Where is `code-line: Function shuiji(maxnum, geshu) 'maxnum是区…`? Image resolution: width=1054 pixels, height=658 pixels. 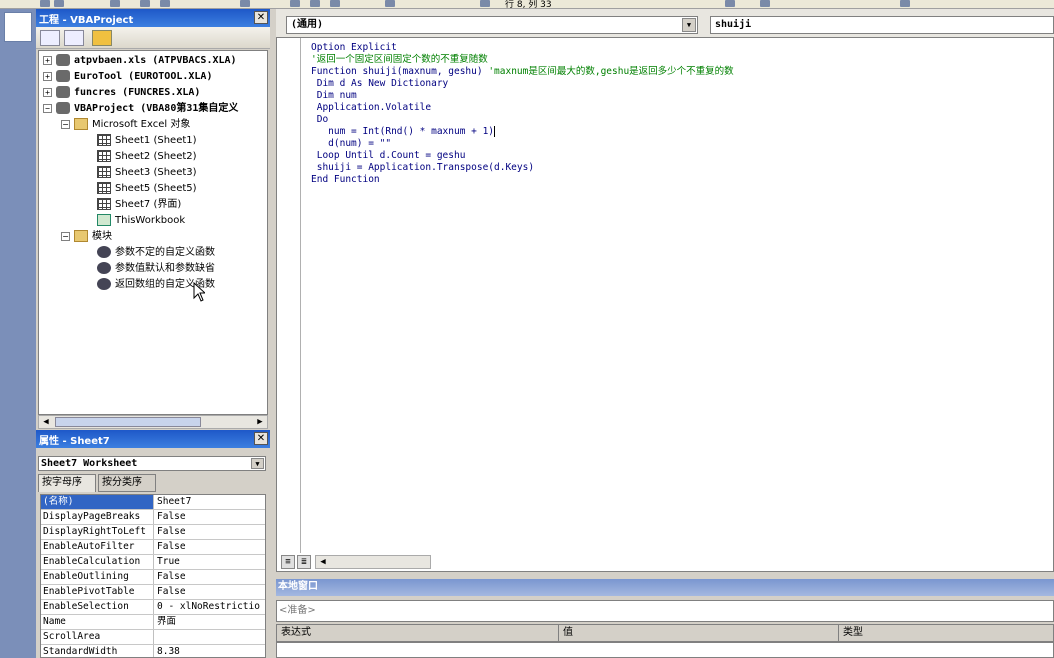
code-line: Function shuiji(maxnum, geshu) 'maxnum是区… is located at coordinates (522, 72).